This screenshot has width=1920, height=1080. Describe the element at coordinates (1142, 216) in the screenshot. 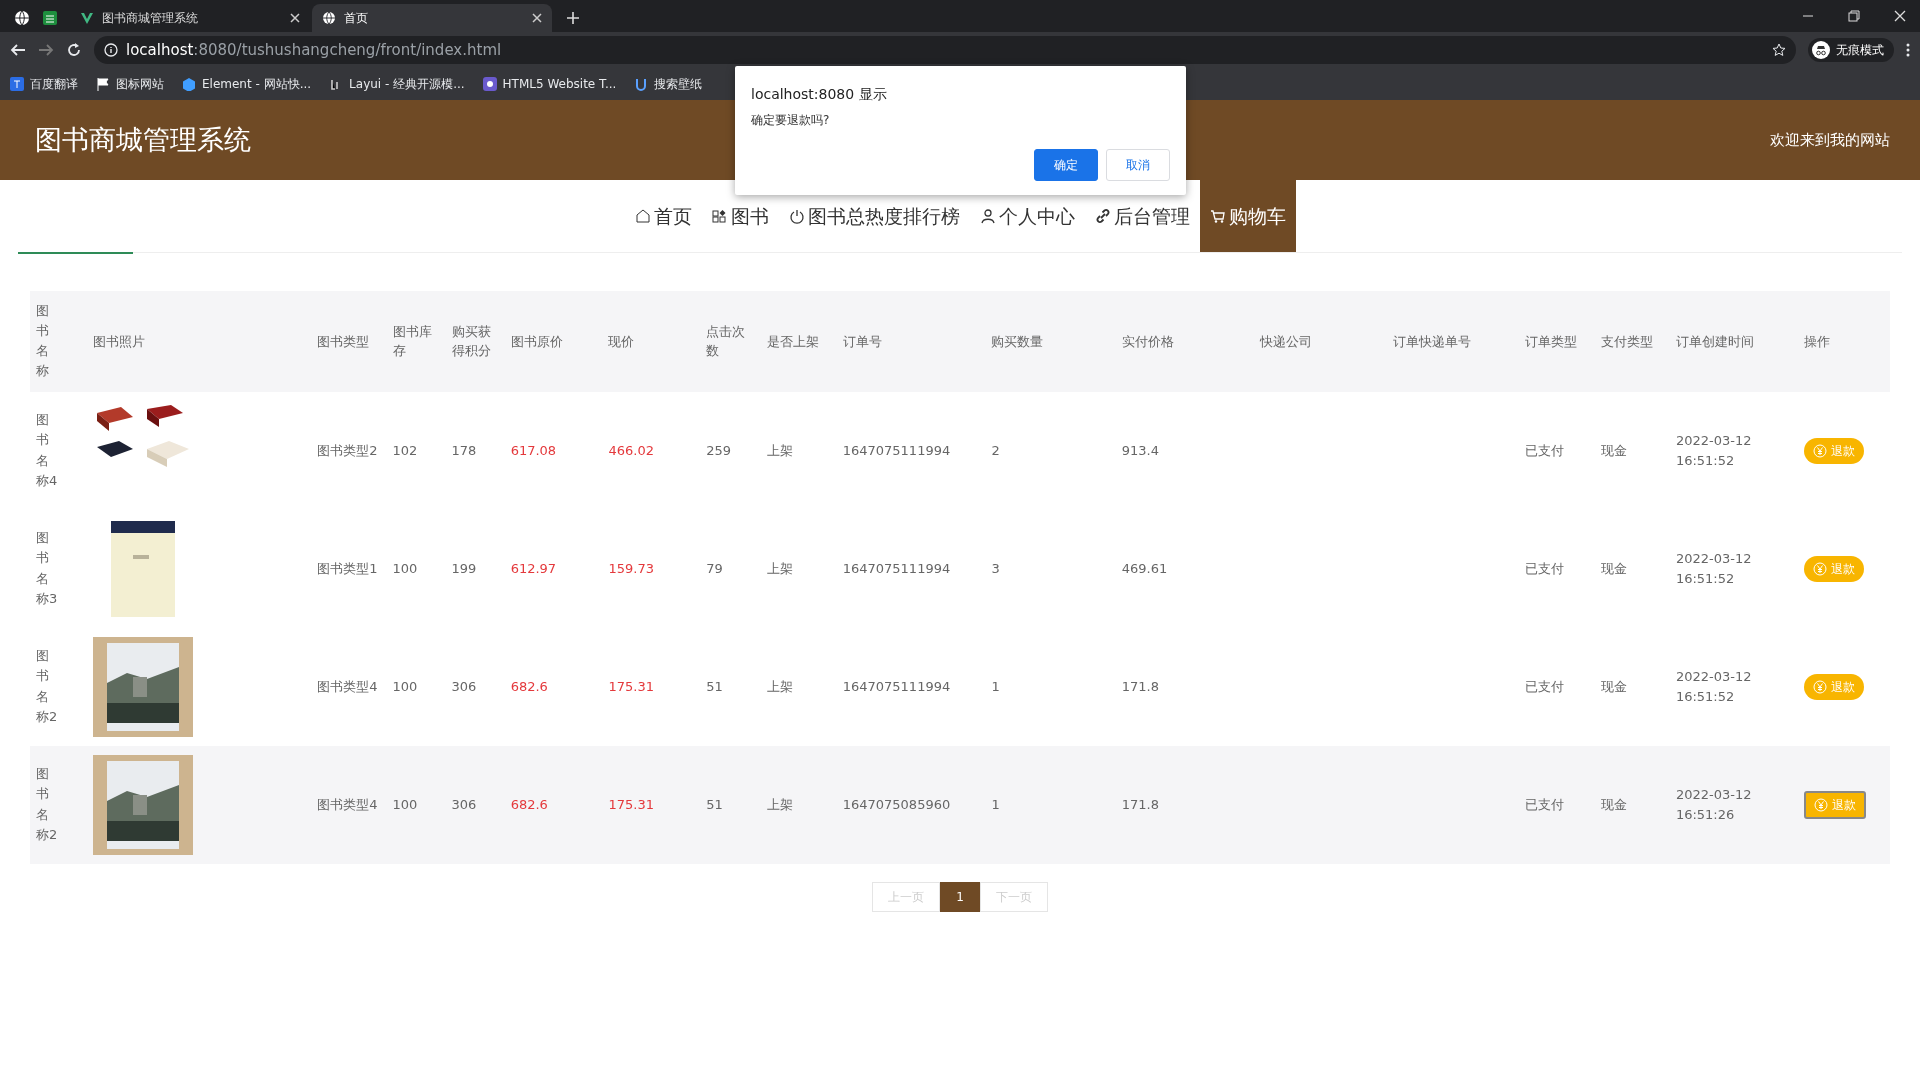

I see `nav-item: 后台管理` at that location.